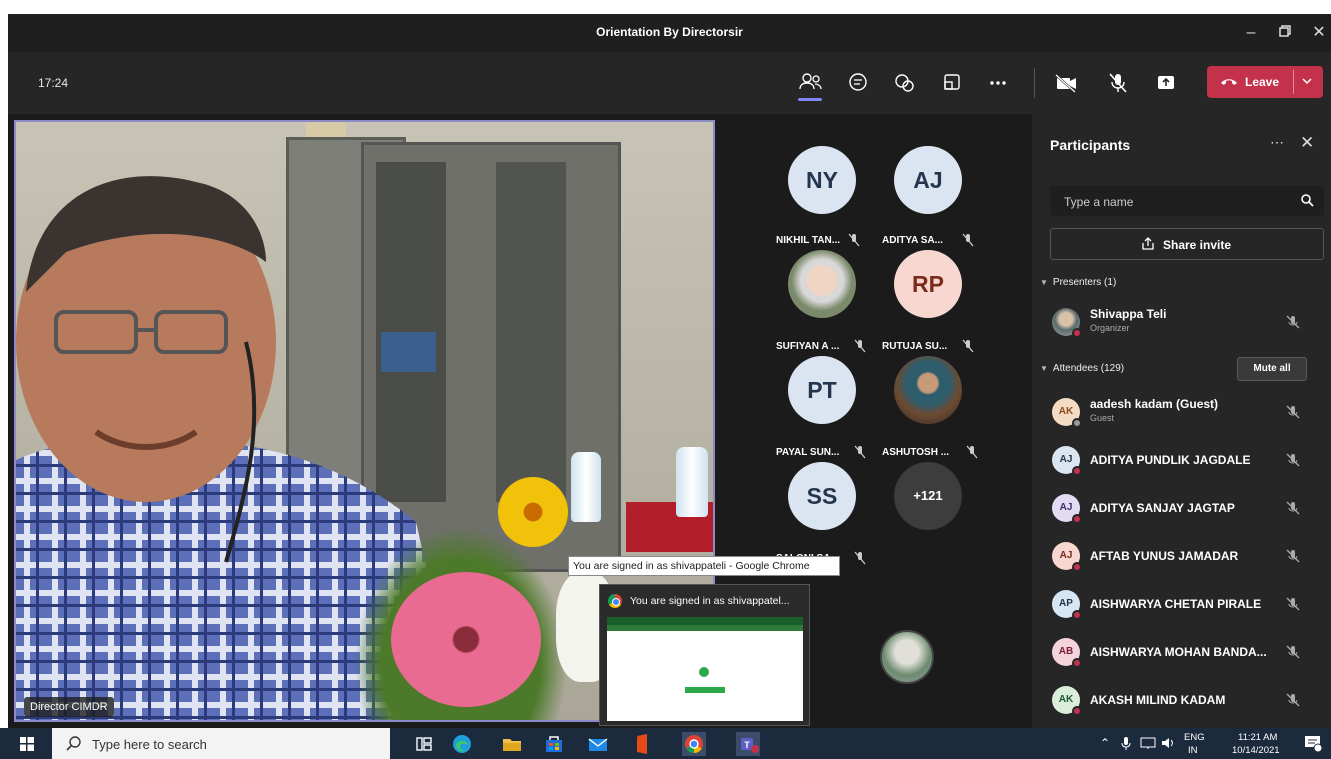  What do you see at coordinates (1154, 404) in the screenshot?
I see `participant-name: aadesh kadam (Guest)` at bounding box center [1154, 404].